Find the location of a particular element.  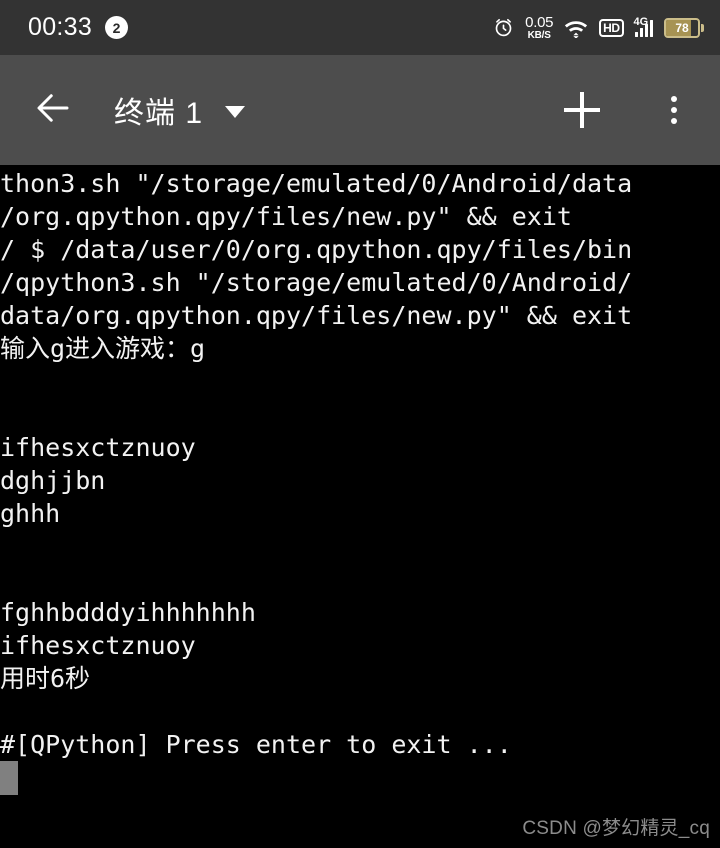

terminal-line: 用时6秒 is located at coordinates (45, 678).